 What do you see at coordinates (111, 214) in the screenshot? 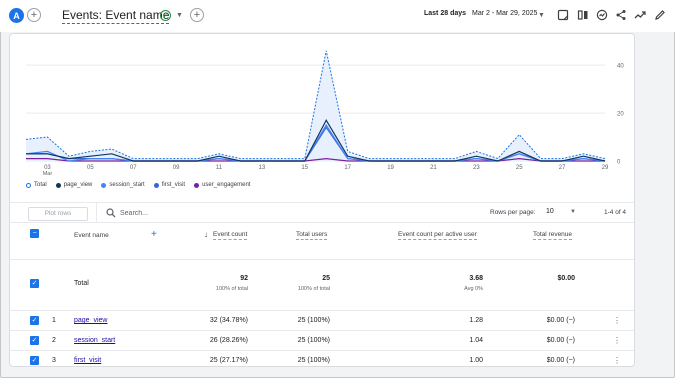
I see `search-icon` at bounding box center [111, 214].